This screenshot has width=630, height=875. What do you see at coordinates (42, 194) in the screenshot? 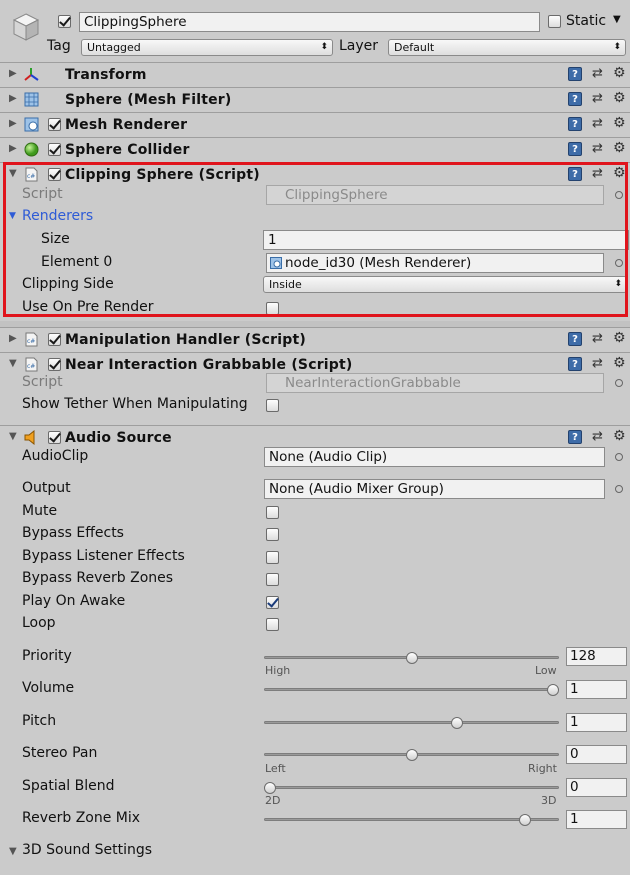
I see `script-label: Script` at bounding box center [42, 194].